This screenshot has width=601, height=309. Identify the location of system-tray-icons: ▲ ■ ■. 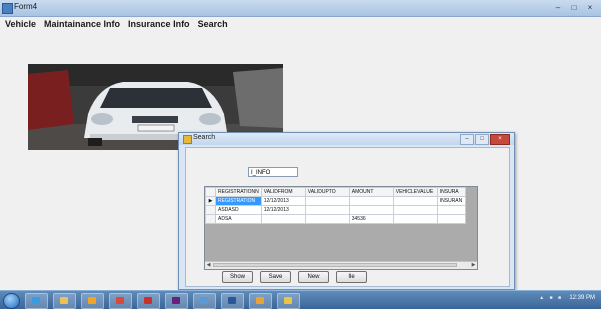
(551, 298).